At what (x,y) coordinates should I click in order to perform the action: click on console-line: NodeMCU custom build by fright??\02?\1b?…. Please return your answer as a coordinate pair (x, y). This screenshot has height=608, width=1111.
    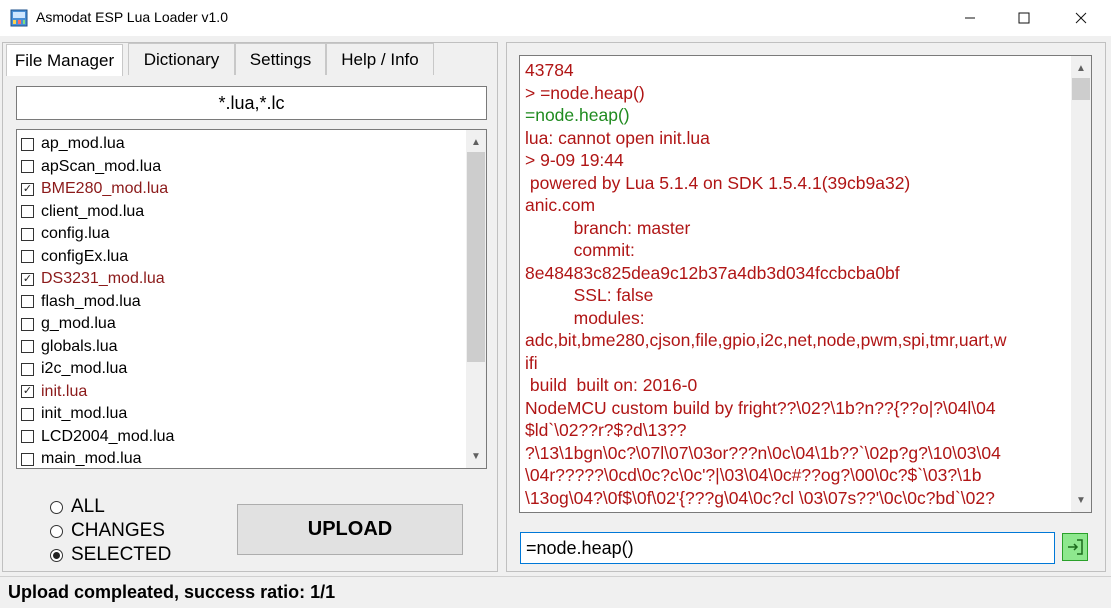
    Looking at the image, I should click on (760, 407).